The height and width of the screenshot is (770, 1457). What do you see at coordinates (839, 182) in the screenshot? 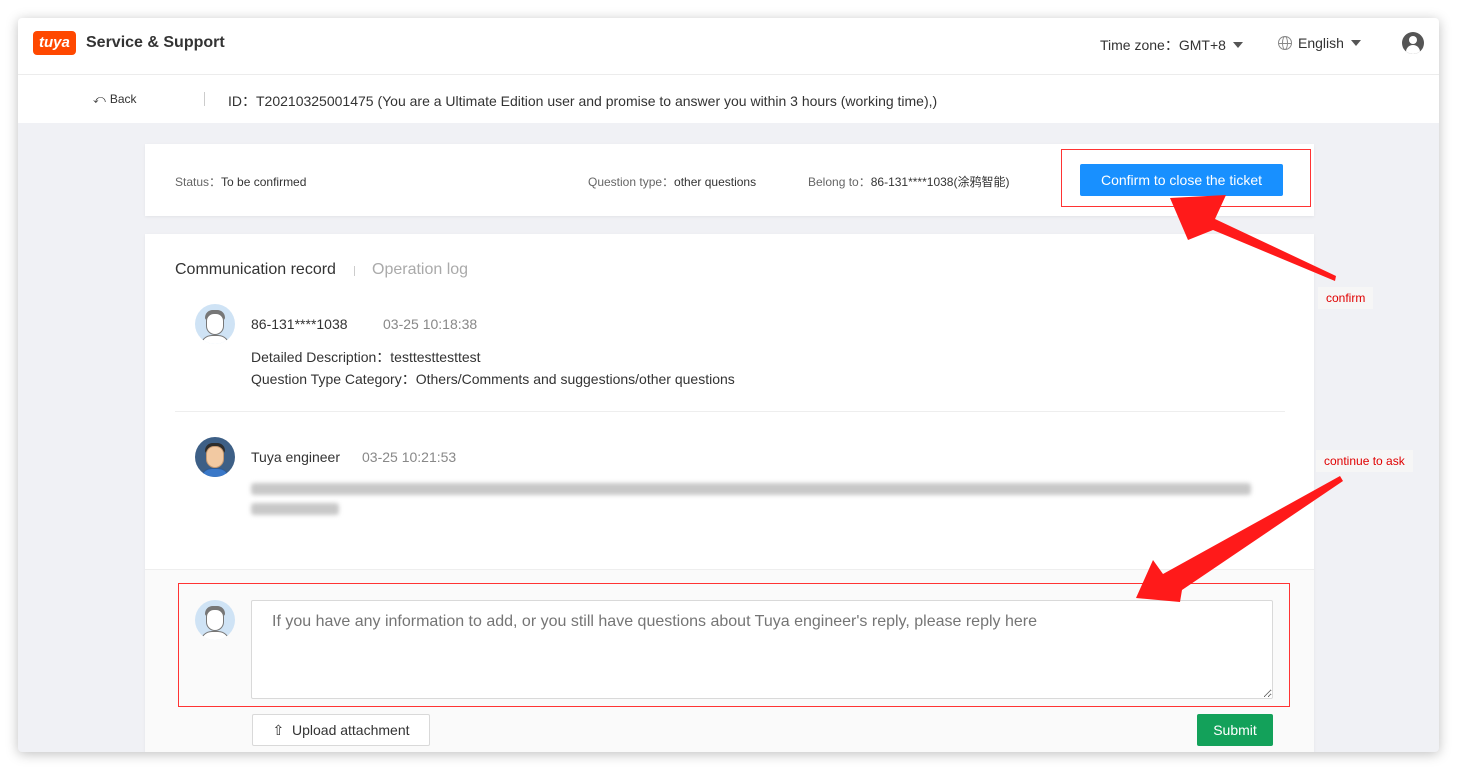
I see `belong-to-label: Belong to：` at bounding box center [839, 182].